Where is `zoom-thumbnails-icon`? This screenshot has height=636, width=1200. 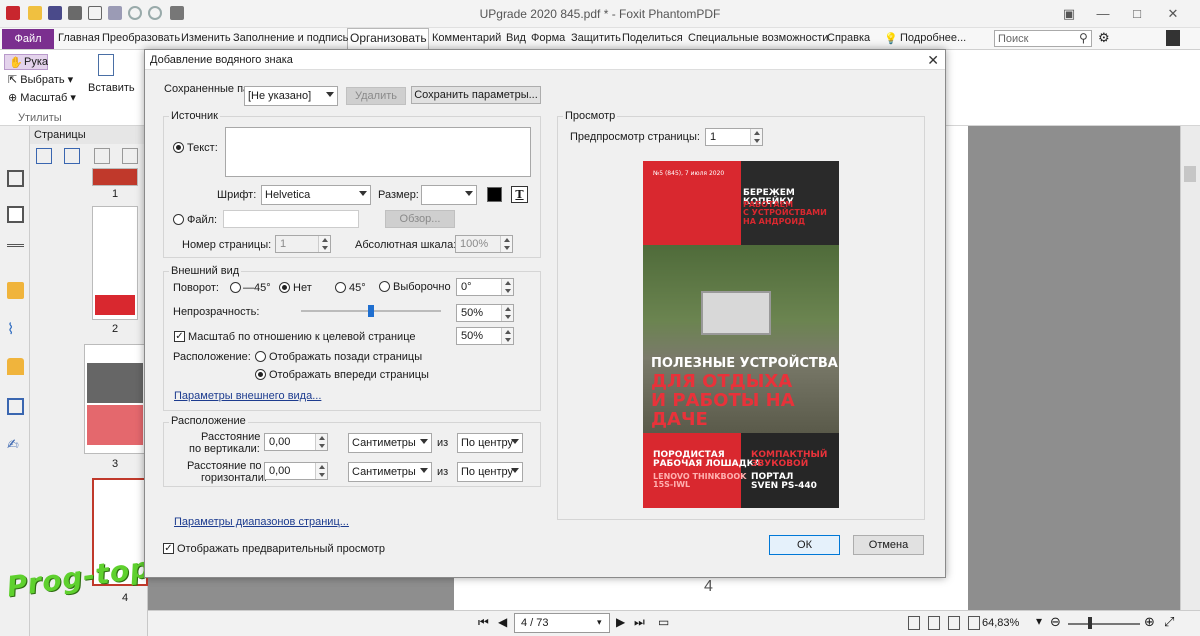 zoom-thumbnails-icon is located at coordinates (72, 156).